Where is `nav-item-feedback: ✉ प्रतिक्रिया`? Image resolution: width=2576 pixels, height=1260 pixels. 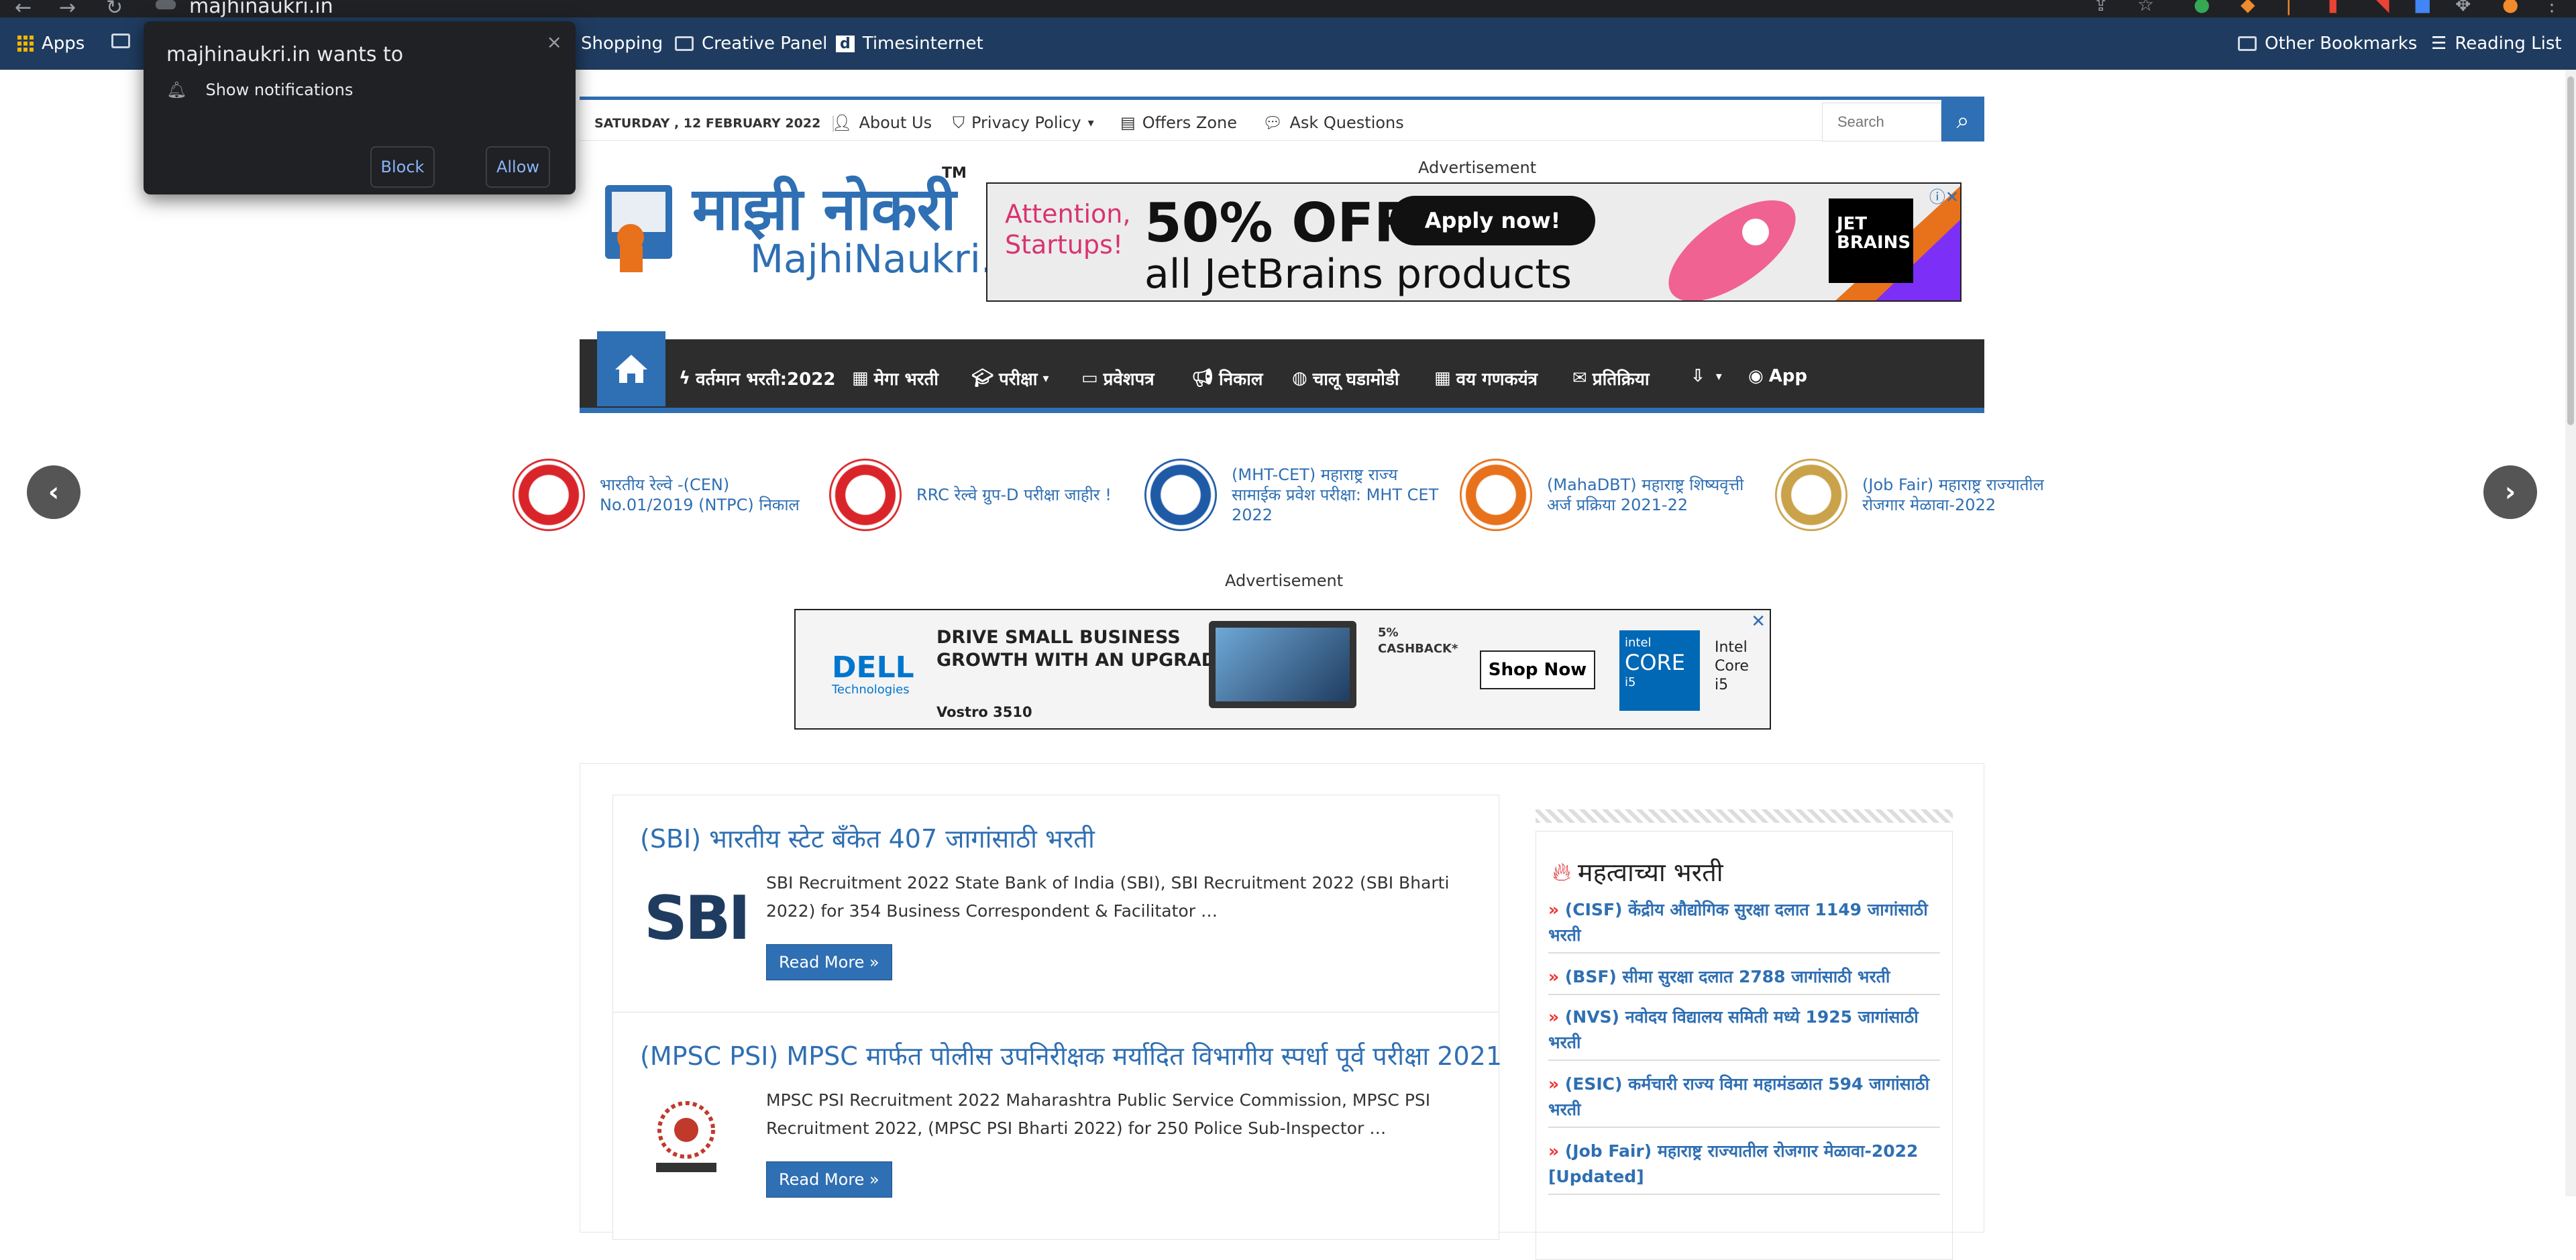
nav-item-feedback: ✉ प्रतिक्रिया is located at coordinates (1611, 378).